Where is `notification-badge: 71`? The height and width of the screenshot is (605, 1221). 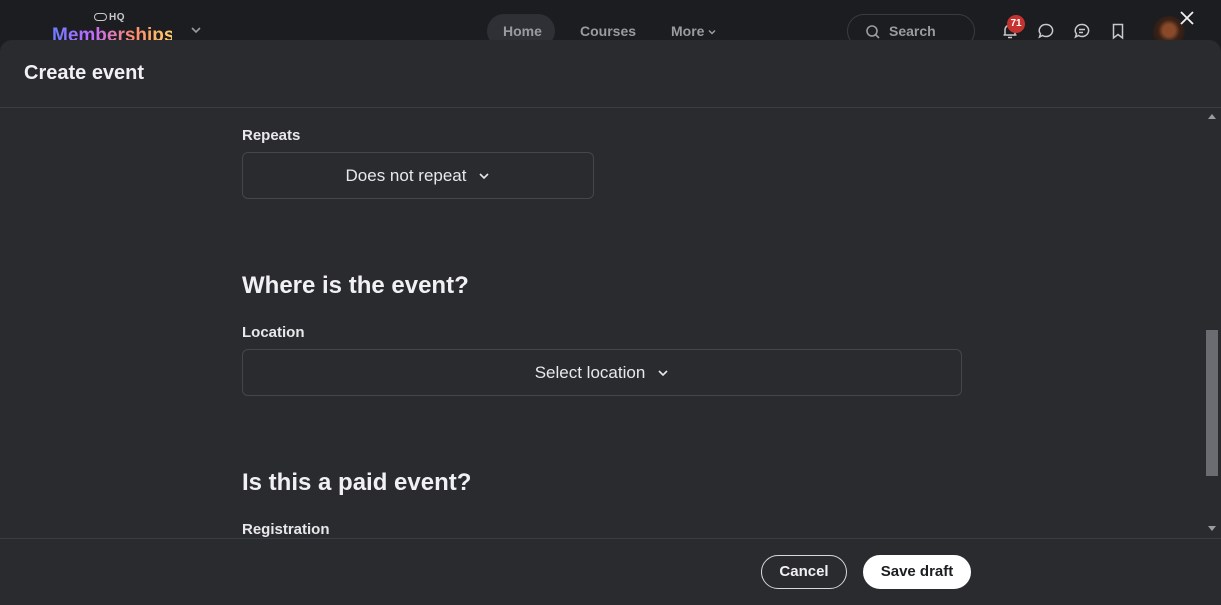
notification-badge: 71 is located at coordinates (1016, 24).